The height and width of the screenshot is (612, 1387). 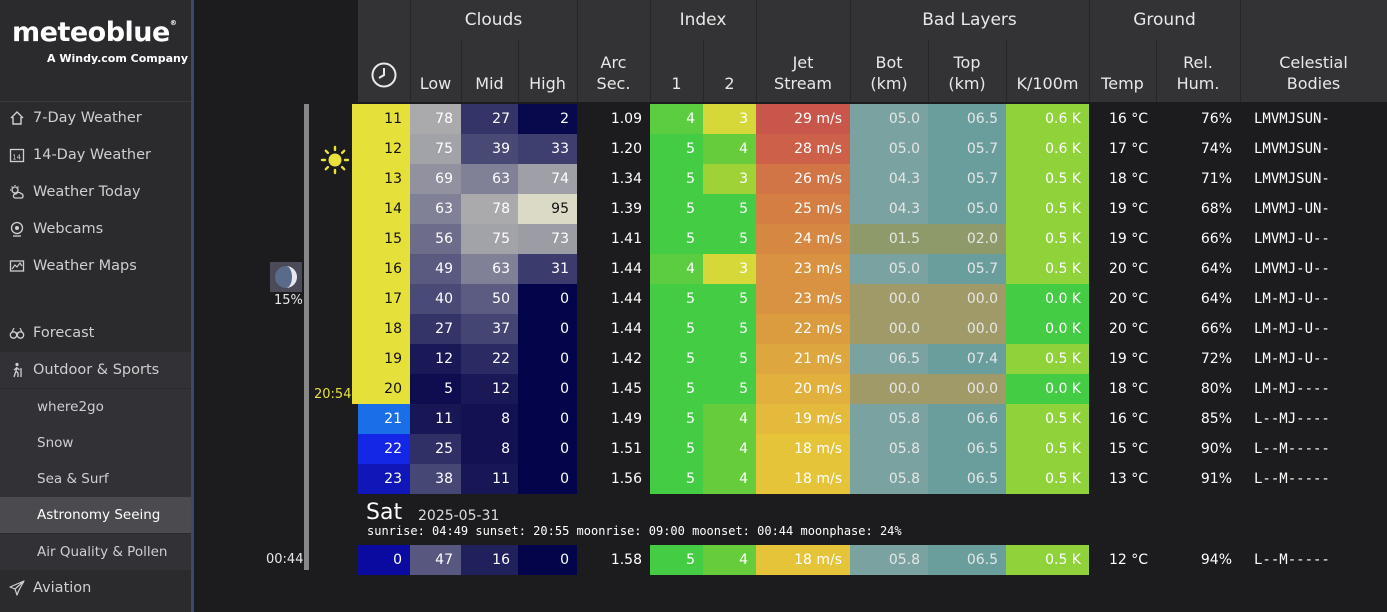 I want to click on cloud-high-cell: 2, so click(x=547, y=119).